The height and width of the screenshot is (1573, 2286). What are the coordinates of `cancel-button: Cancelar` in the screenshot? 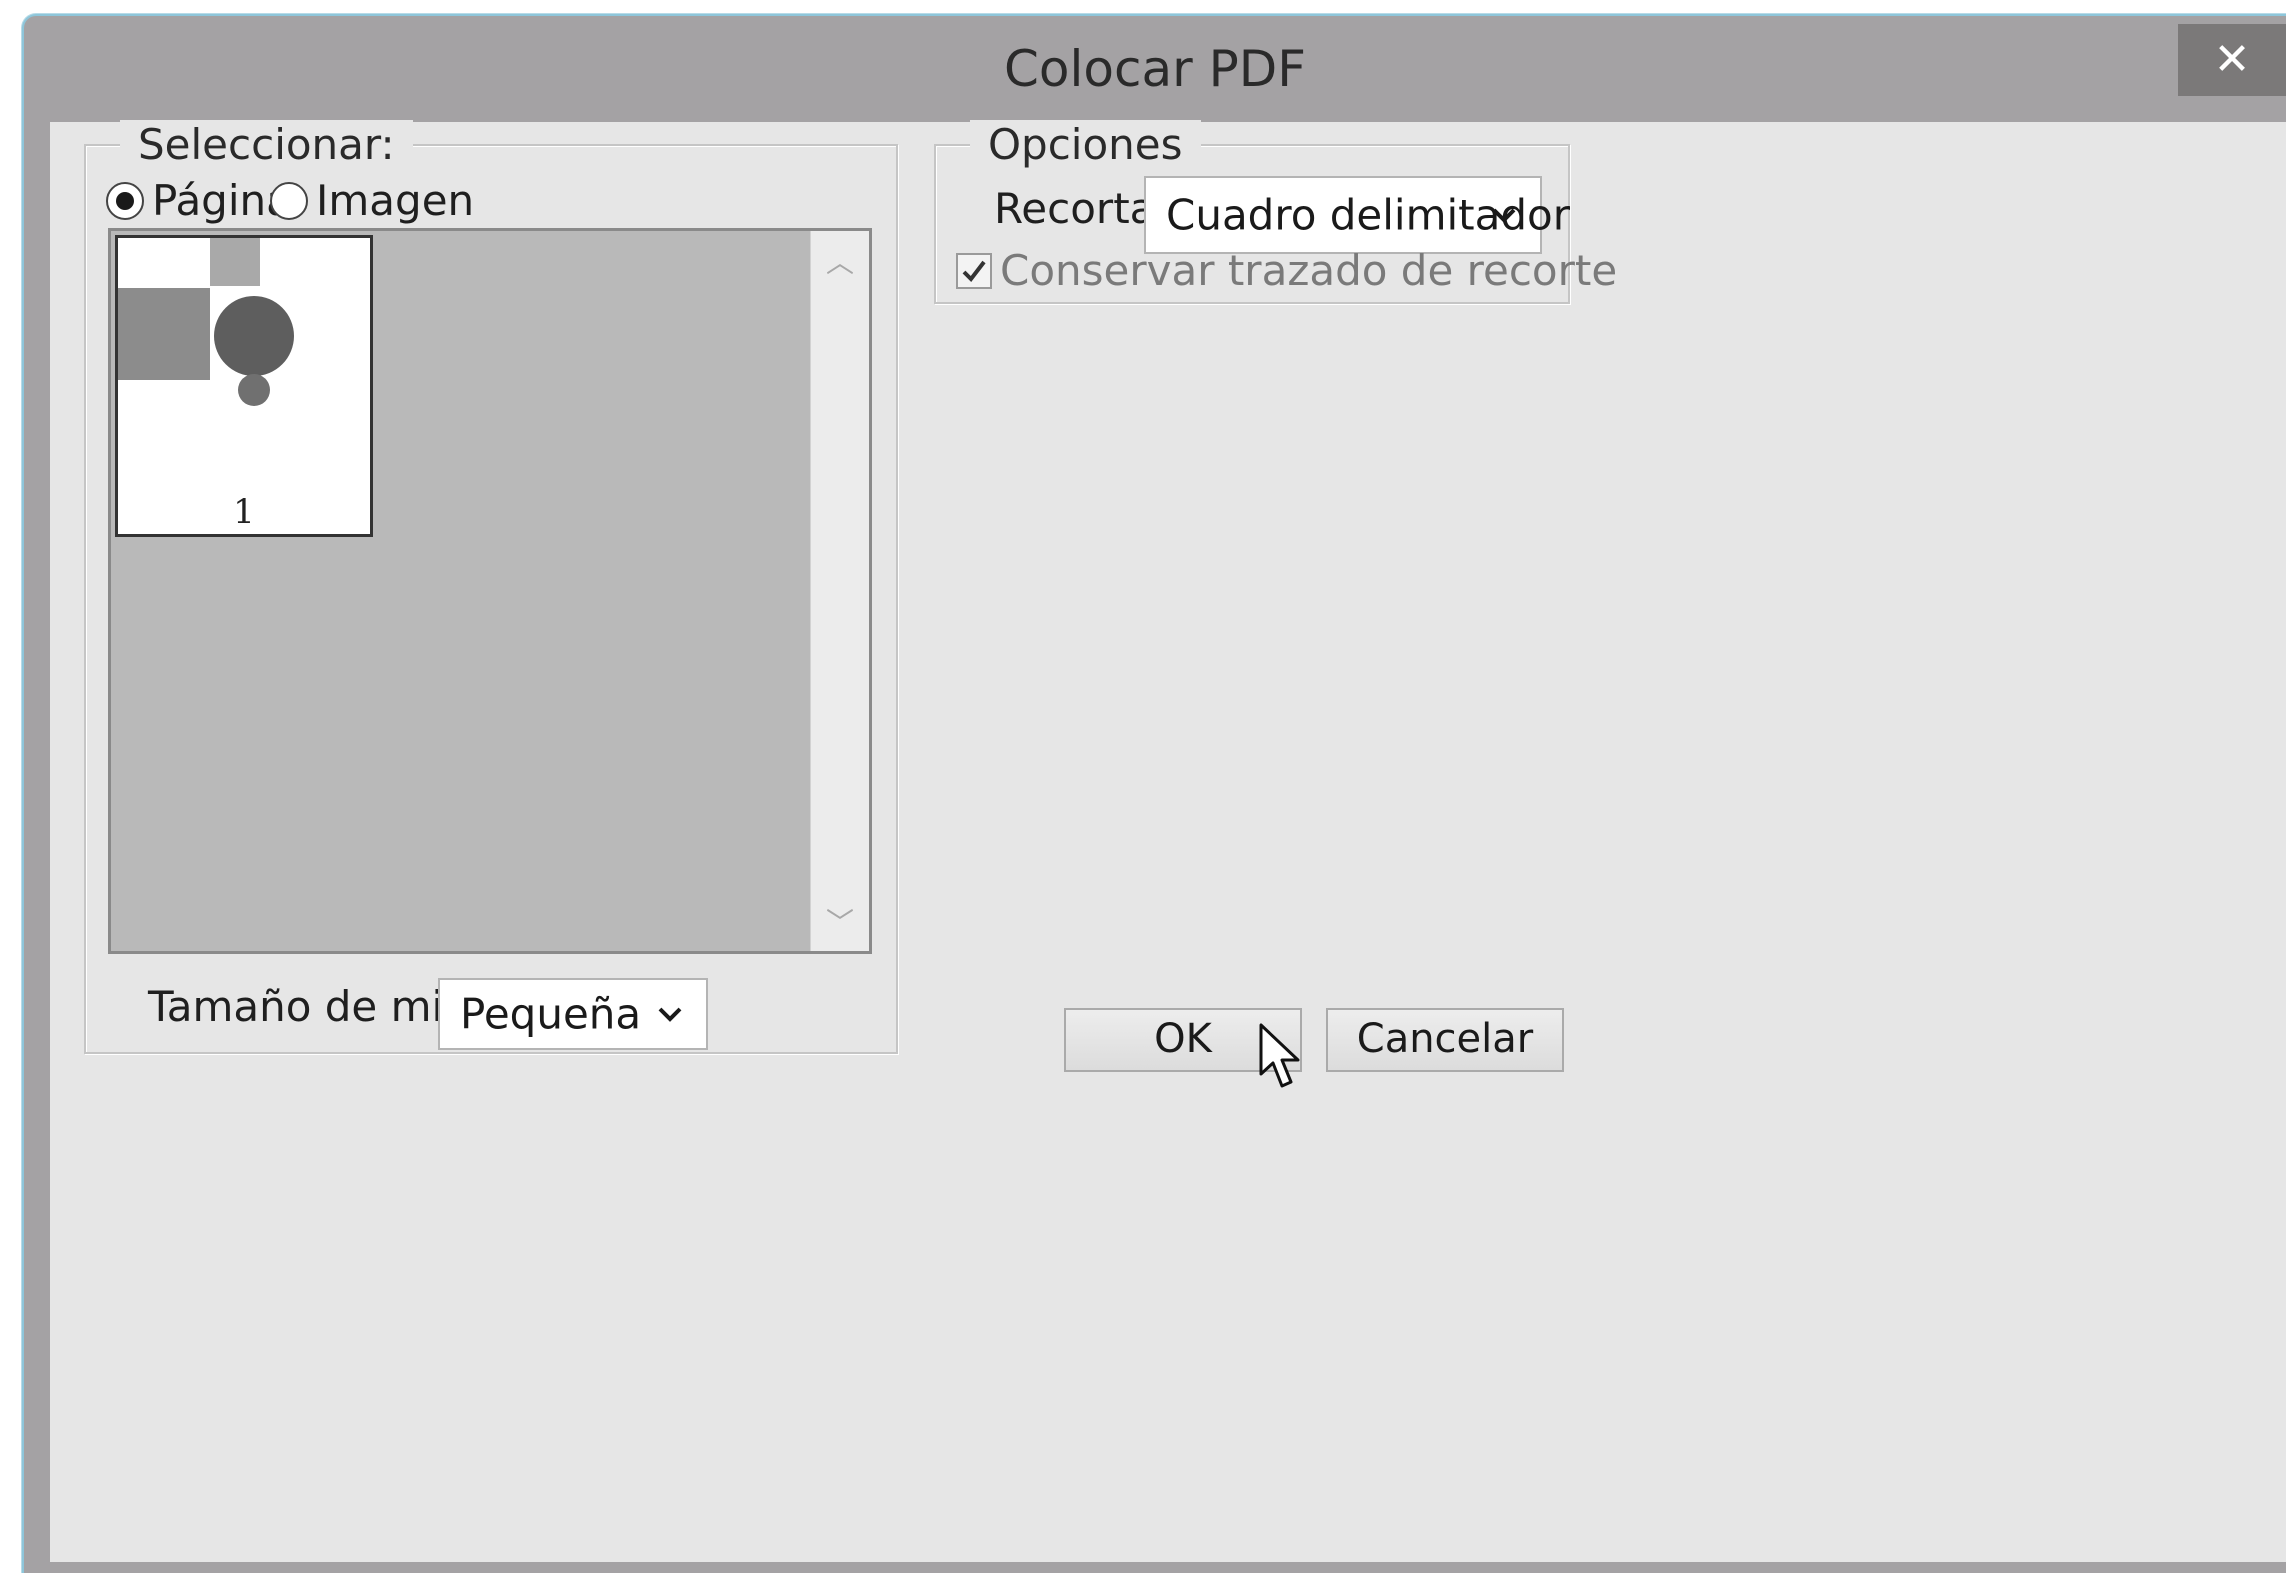 It's located at (1445, 1040).